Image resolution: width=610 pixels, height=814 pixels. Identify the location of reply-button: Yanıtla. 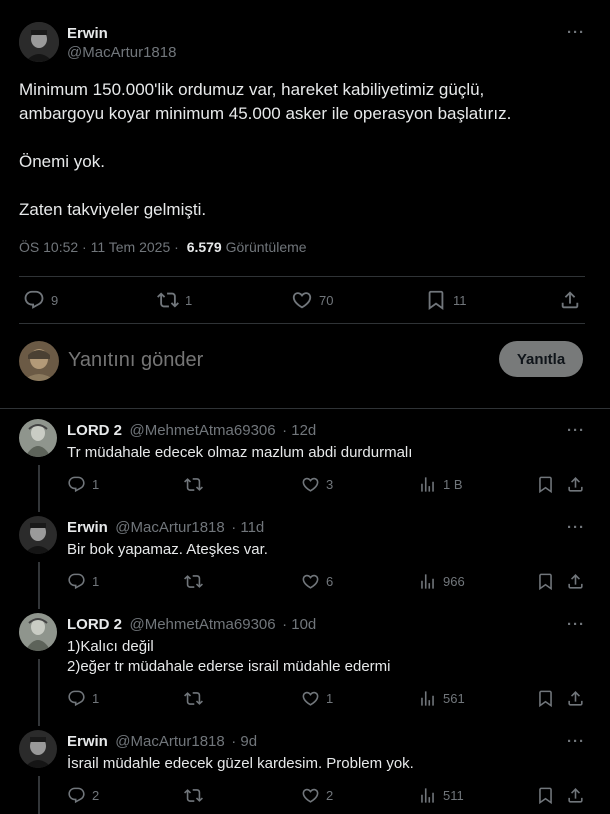
(541, 359).